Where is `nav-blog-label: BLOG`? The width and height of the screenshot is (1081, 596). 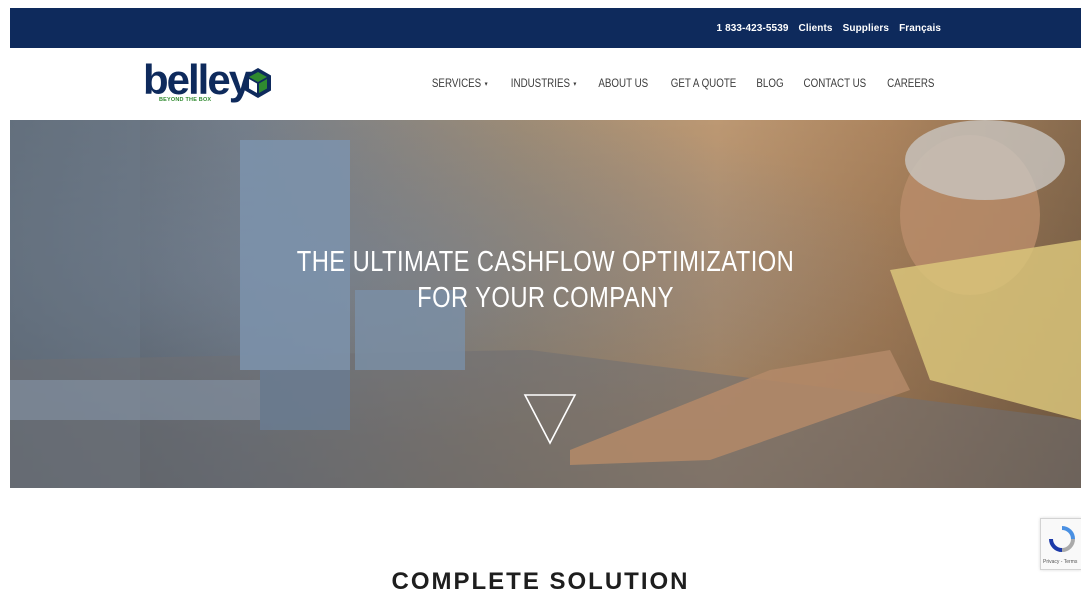
nav-blog-label: BLOG is located at coordinates (770, 84).